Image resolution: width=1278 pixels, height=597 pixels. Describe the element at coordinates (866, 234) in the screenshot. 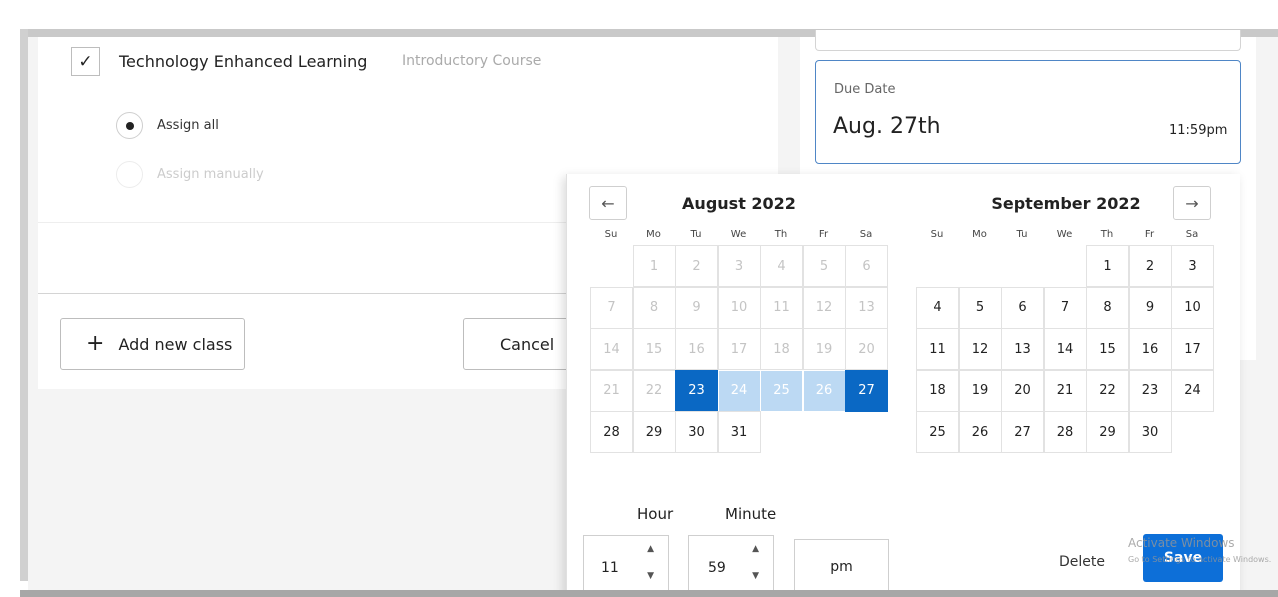

I see `weekday-label: Sa` at that location.